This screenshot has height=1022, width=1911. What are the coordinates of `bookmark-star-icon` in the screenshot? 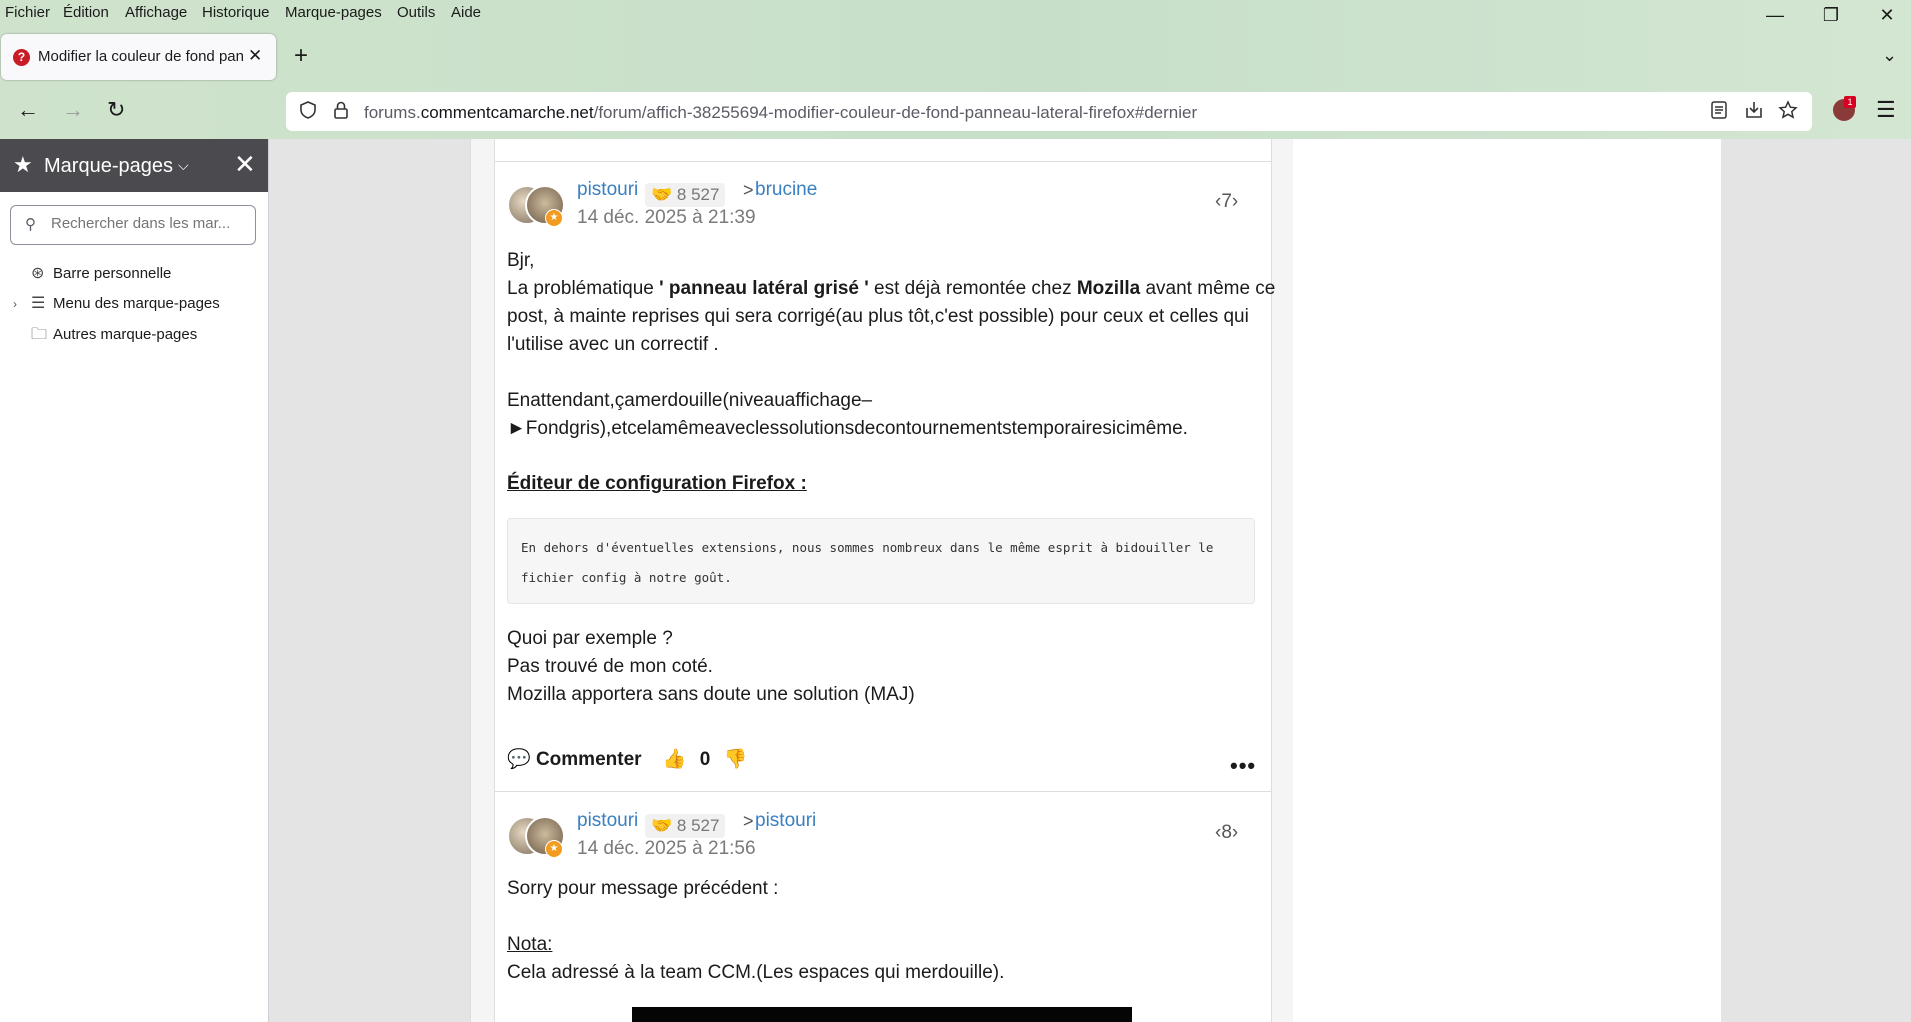 It's located at (1788, 113).